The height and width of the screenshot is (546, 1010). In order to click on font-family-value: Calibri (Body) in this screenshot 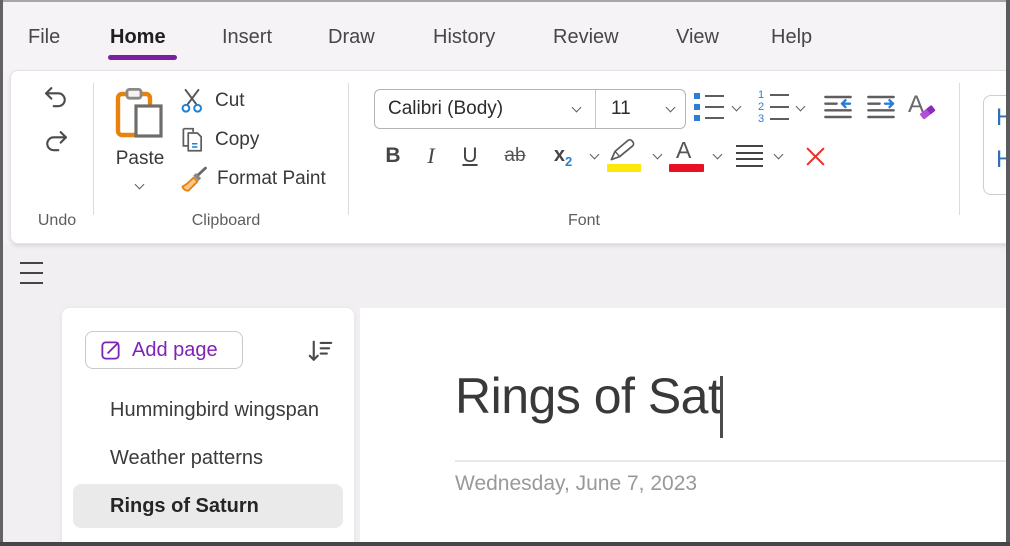, I will do `click(446, 108)`.